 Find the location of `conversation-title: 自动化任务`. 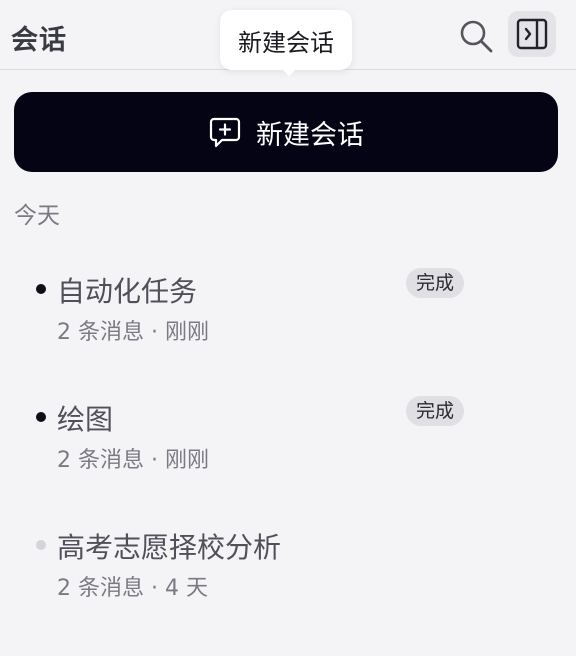

conversation-title: 自动化任务 is located at coordinates (127, 291).